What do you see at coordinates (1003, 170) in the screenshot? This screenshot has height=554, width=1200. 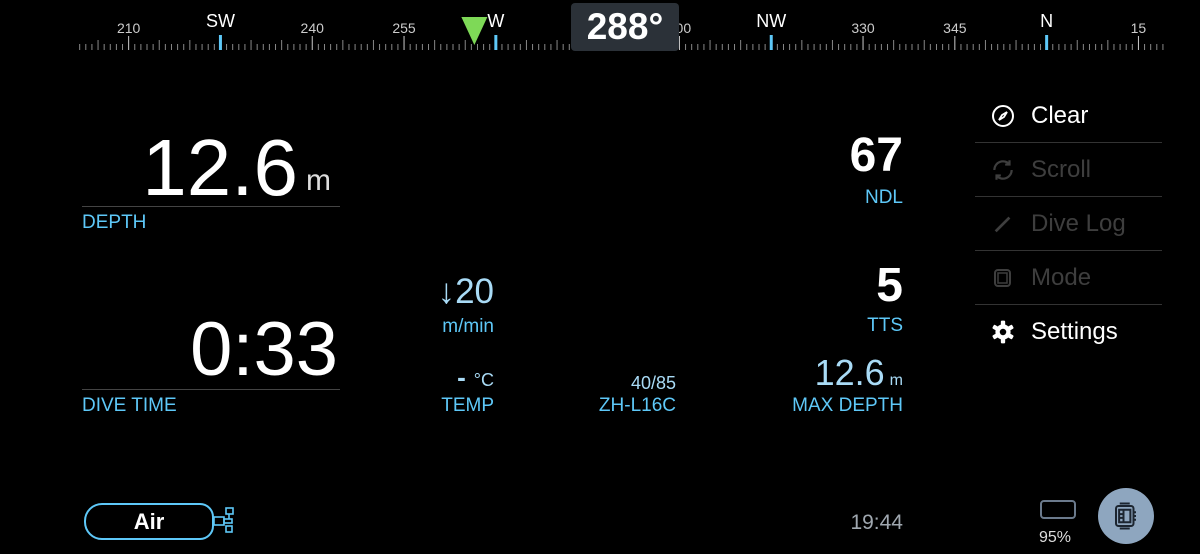 I see `refresh-icon` at bounding box center [1003, 170].